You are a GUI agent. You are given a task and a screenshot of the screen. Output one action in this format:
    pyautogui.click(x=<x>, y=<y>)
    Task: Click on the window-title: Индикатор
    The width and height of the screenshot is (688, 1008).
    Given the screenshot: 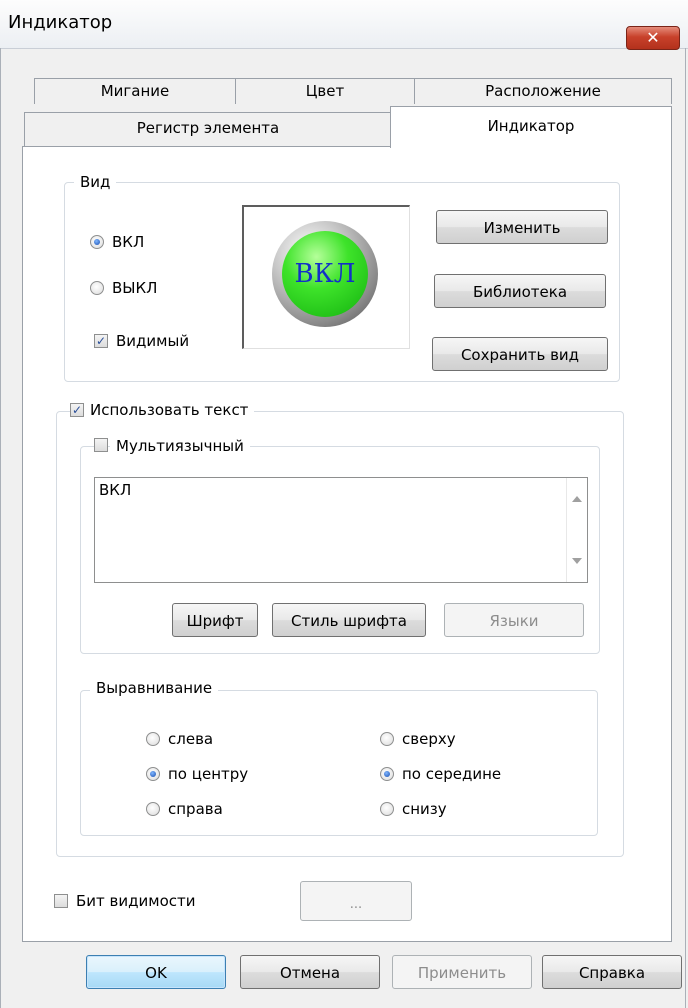 What is the action you would take?
    pyautogui.click(x=60, y=22)
    